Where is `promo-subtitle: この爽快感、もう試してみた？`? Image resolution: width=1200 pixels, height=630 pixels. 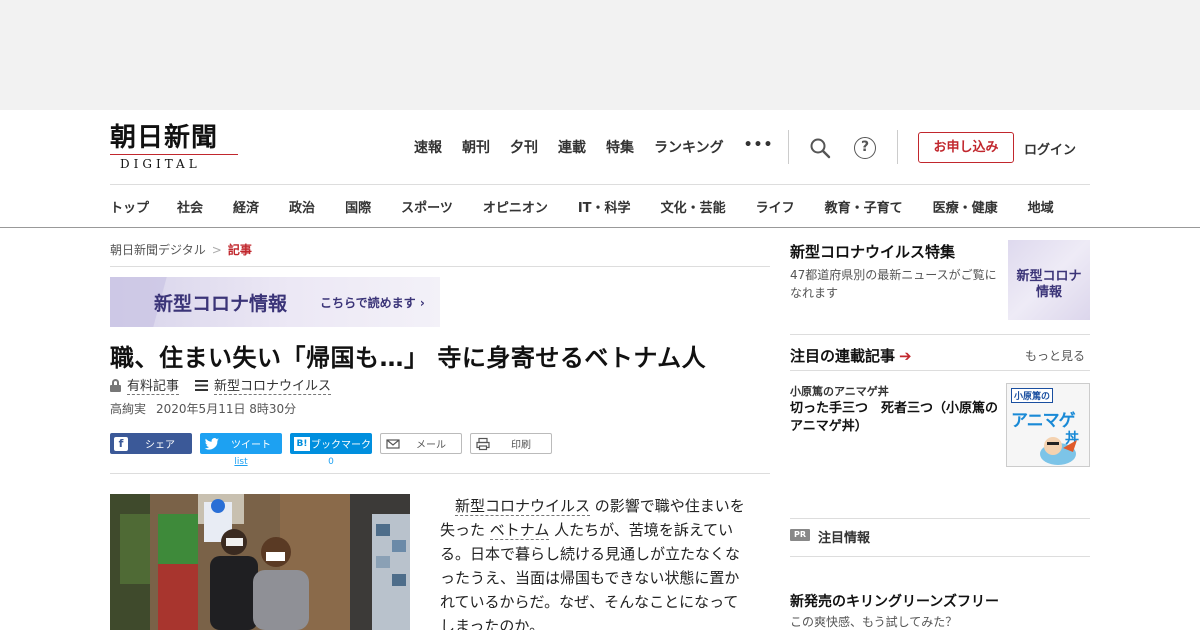 promo-subtitle: この爽快感、もう試してみた？ is located at coordinates (874, 622).